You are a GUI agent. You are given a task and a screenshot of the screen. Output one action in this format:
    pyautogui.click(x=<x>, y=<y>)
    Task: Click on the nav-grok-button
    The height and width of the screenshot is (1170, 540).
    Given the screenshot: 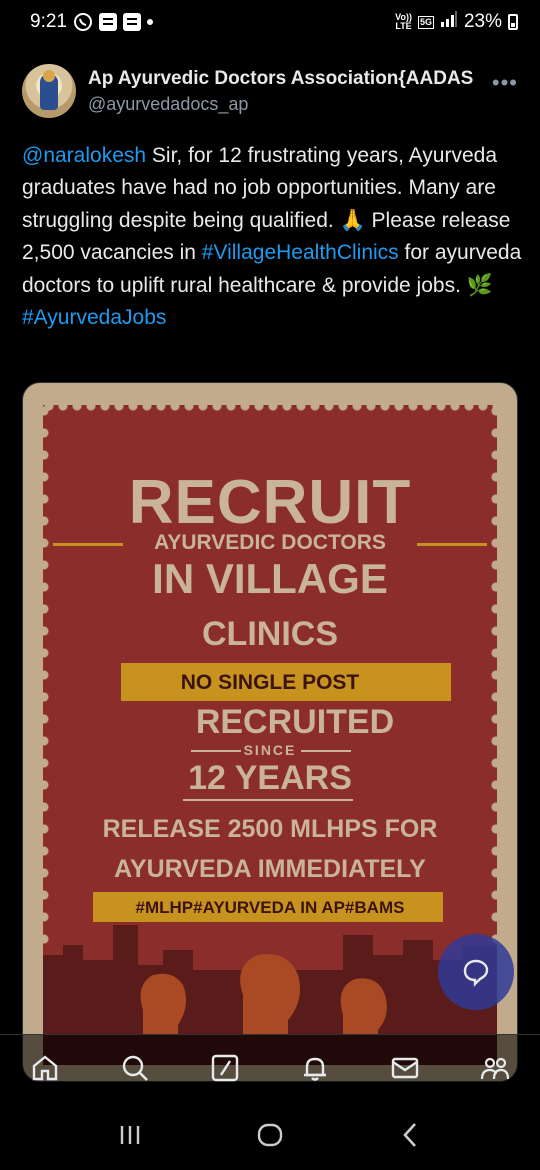 What is the action you would take?
    pyautogui.click(x=225, y=1068)
    